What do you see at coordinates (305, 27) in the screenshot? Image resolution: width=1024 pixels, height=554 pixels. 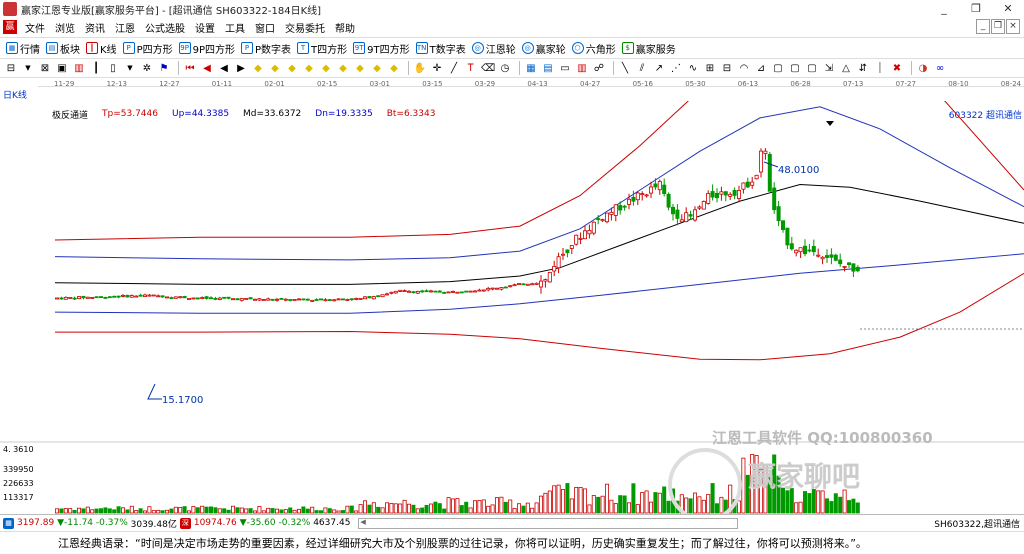 I see `menu-trade: 交易委托` at bounding box center [305, 27].